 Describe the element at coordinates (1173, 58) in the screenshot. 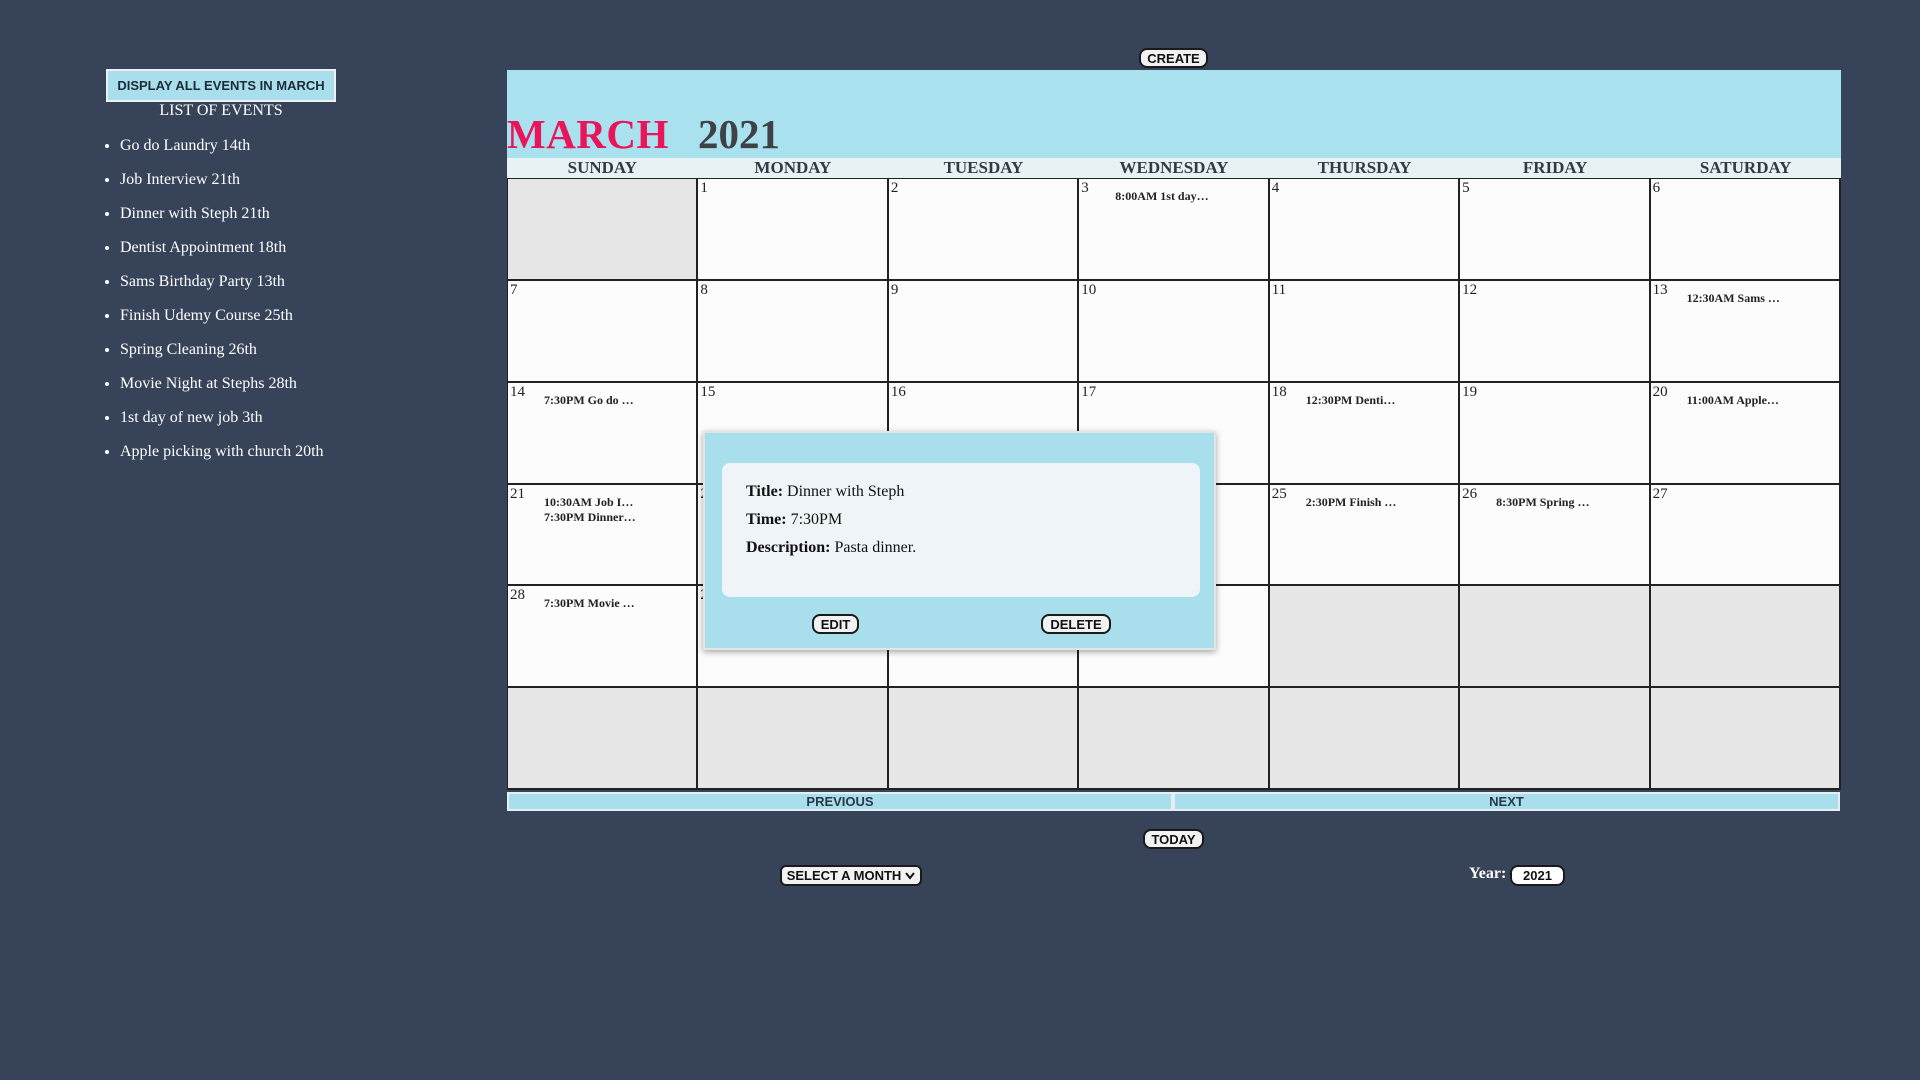

I see `create-button: CREATE` at that location.